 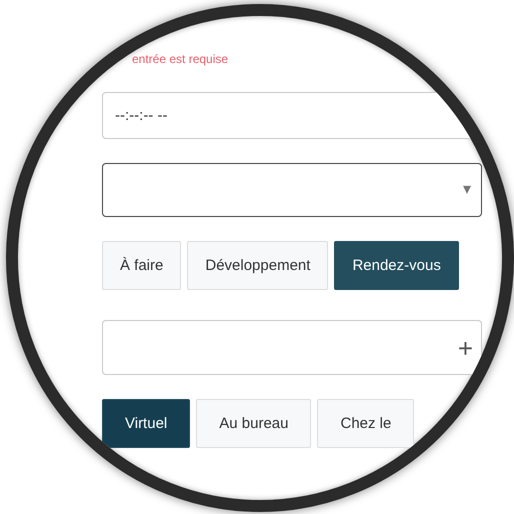 I want to click on error-message: entrée est requise, so click(x=180, y=59).